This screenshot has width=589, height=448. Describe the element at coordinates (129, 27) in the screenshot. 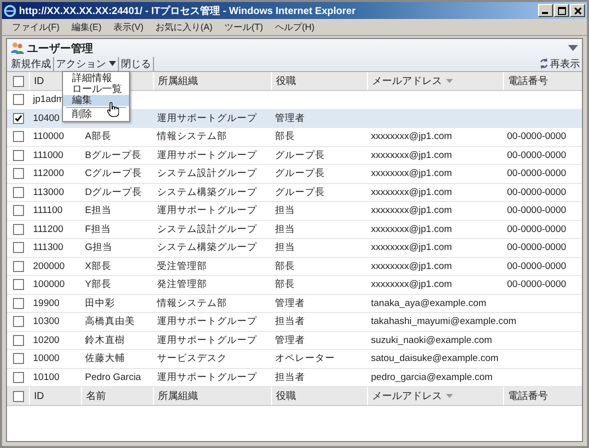

I see `menu-item: 表示(V)` at that location.